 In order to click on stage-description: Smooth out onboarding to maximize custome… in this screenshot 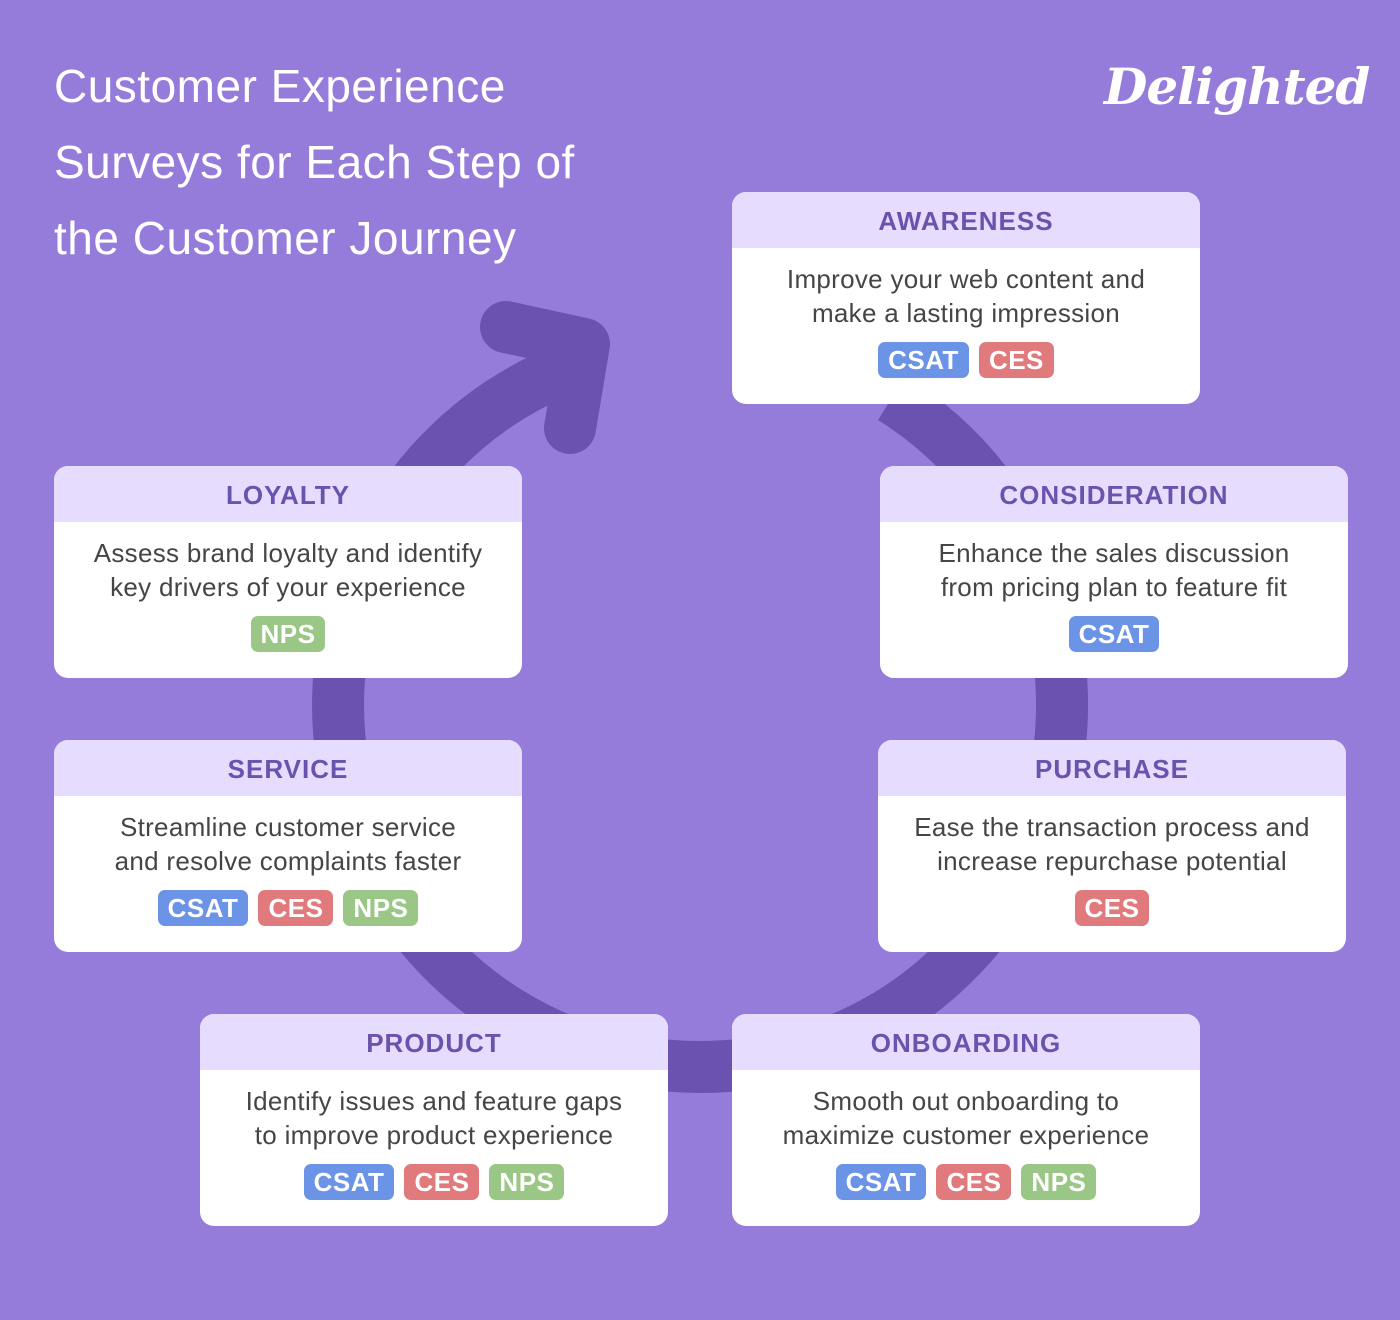, I will do `click(966, 1112)`.